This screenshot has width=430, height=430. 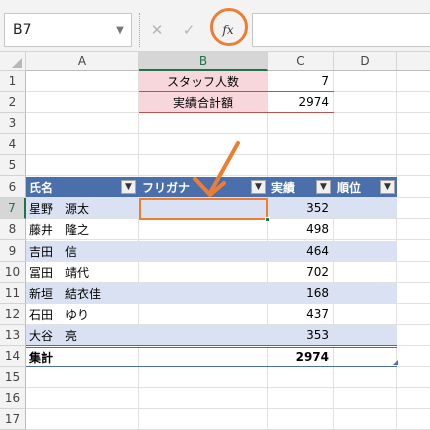 What do you see at coordinates (41, 187) in the screenshot?
I see `table-header-label: 氏名` at bounding box center [41, 187].